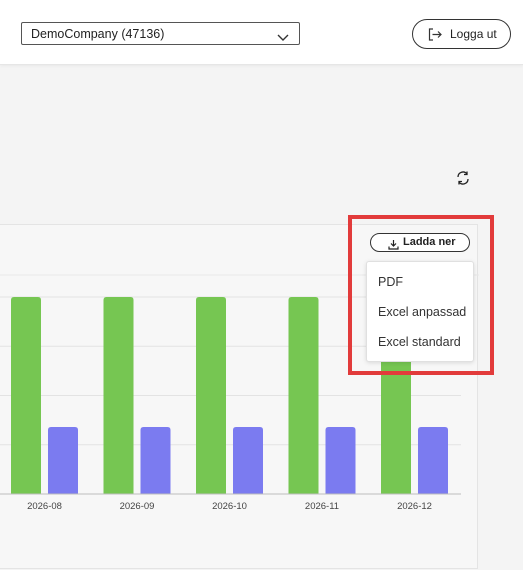 This screenshot has width=523, height=570. What do you see at coordinates (283, 38) in the screenshot?
I see `chevron-down-icon` at bounding box center [283, 38].